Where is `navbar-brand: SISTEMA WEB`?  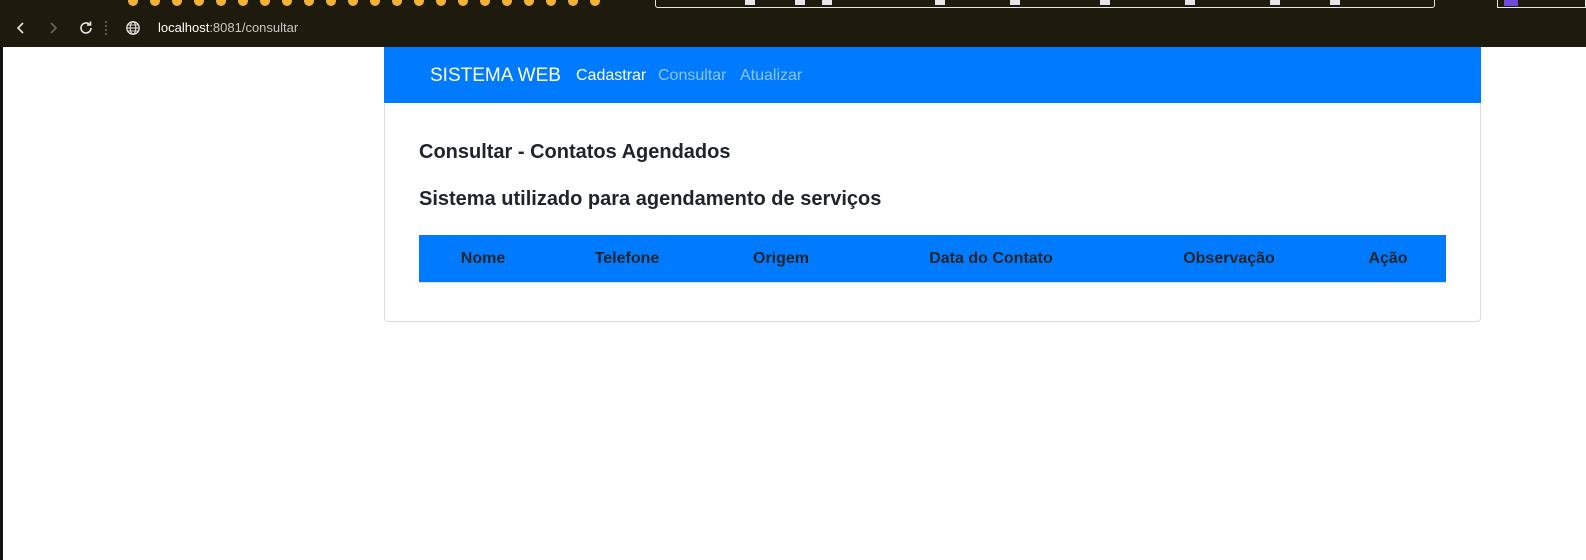
navbar-brand: SISTEMA WEB is located at coordinates (495, 76).